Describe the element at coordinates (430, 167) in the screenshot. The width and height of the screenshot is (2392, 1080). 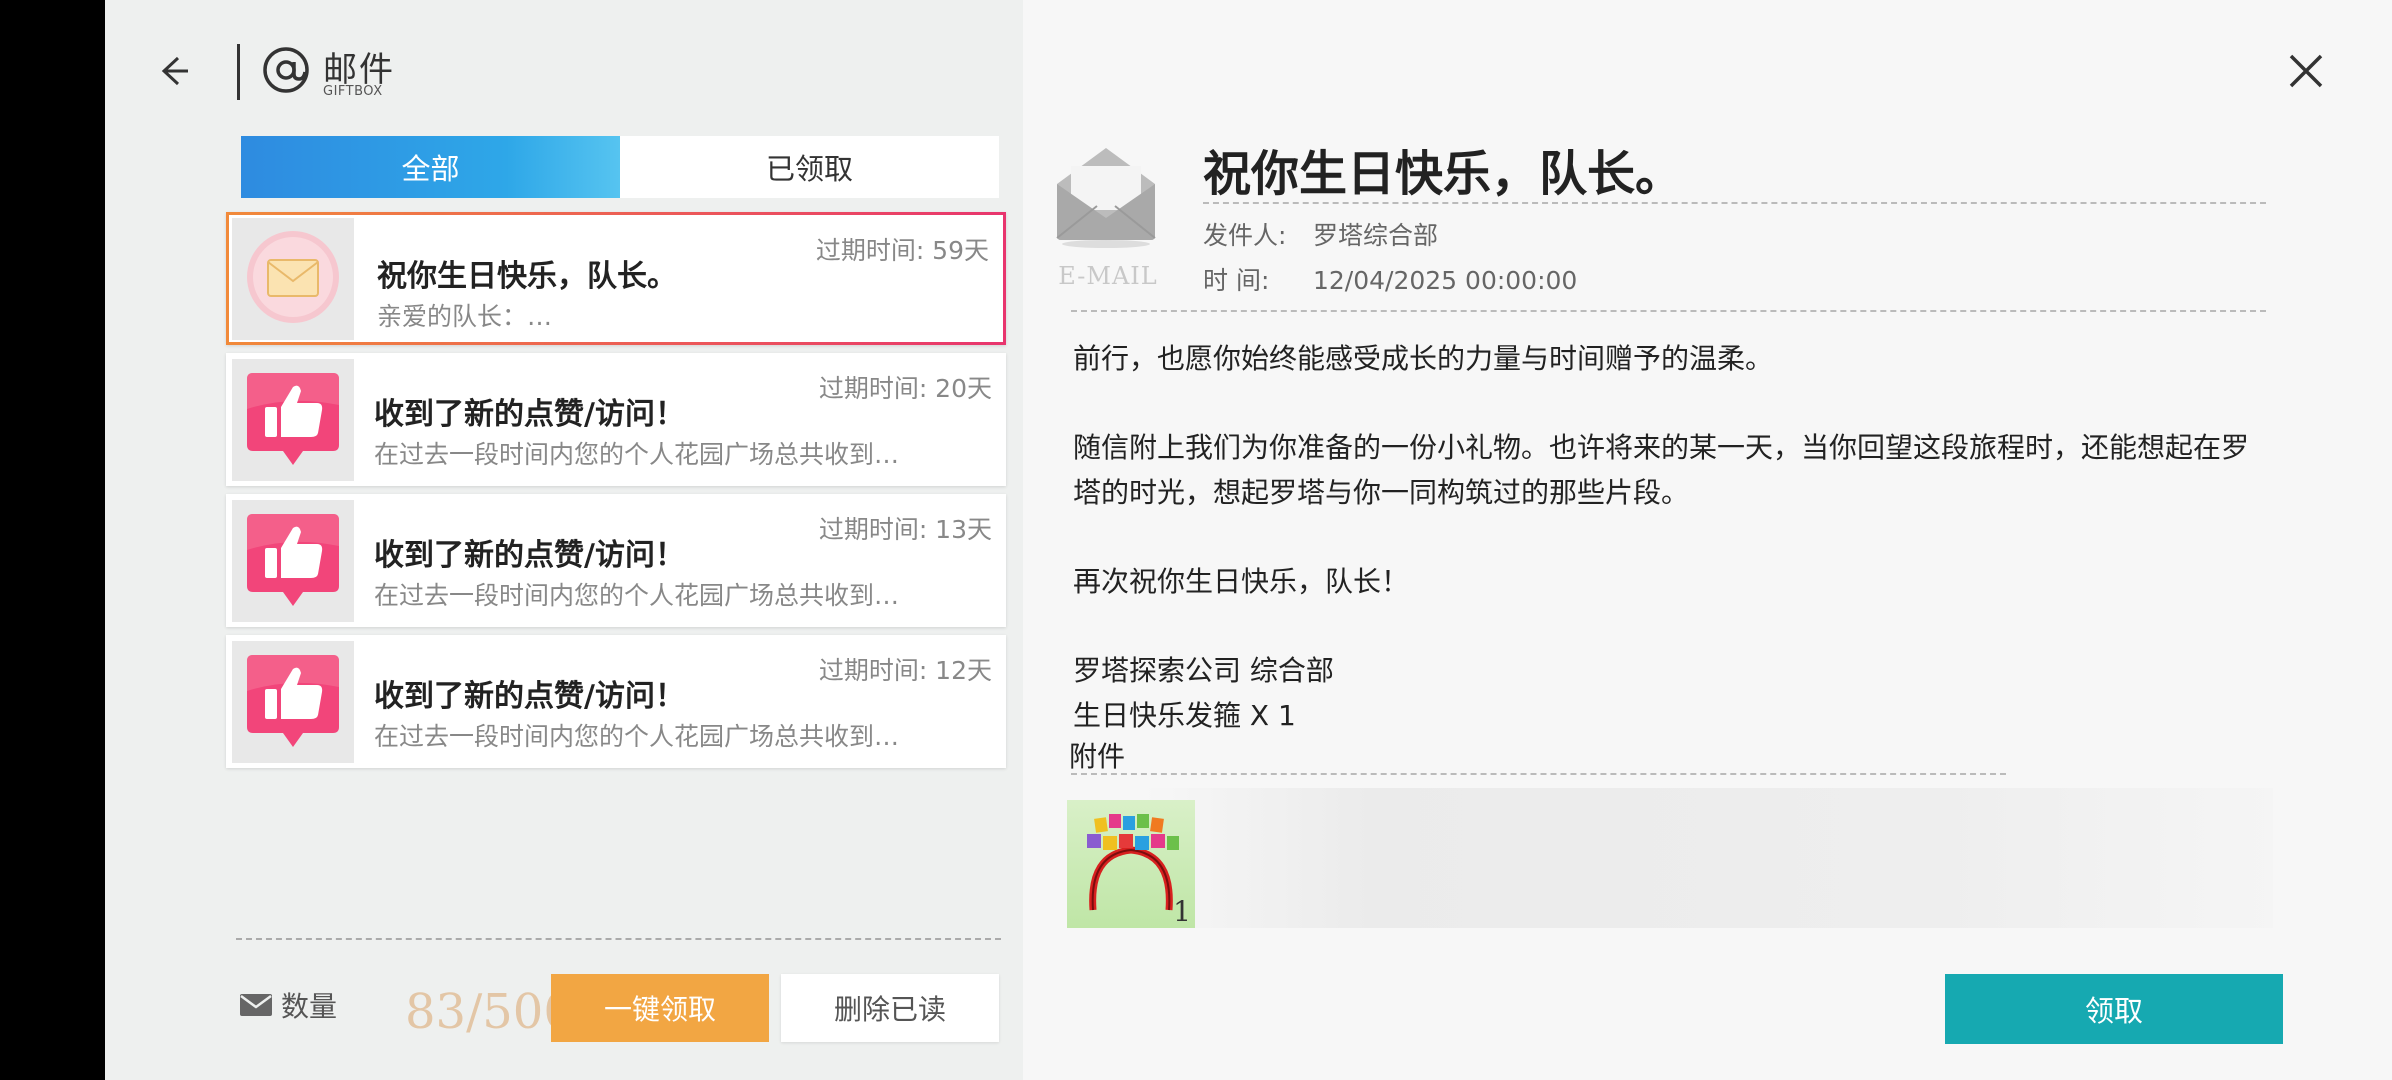
I see `tab-all: 全部` at that location.